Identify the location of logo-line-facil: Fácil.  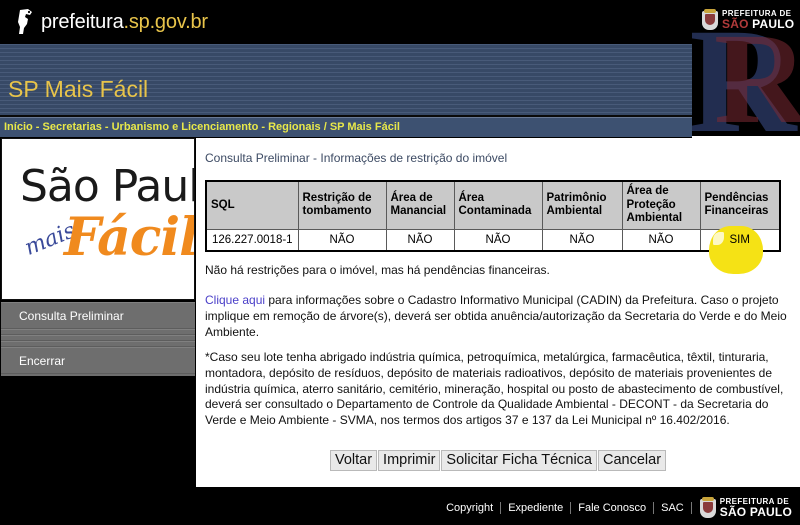
(129, 237).